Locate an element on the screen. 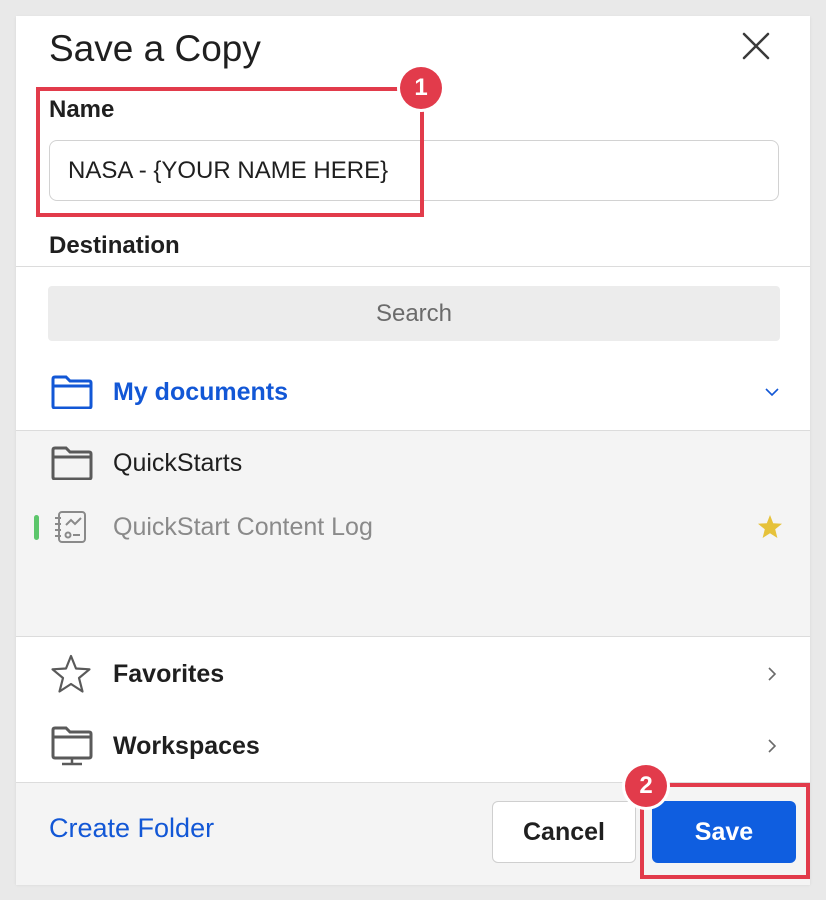 Image resolution: width=826 pixels, height=900 pixels. tree-item-label: My documents is located at coordinates (201, 391).